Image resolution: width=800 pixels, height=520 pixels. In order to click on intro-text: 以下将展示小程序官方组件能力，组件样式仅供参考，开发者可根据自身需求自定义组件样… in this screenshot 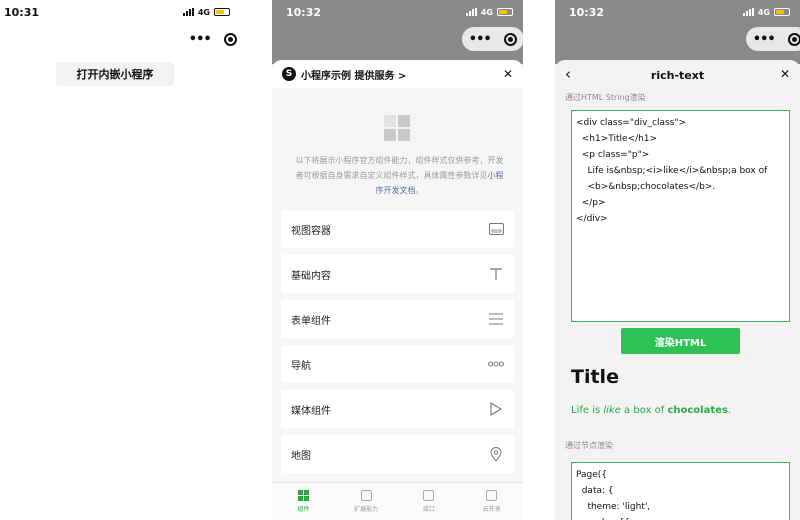, I will do `click(399, 175)`.